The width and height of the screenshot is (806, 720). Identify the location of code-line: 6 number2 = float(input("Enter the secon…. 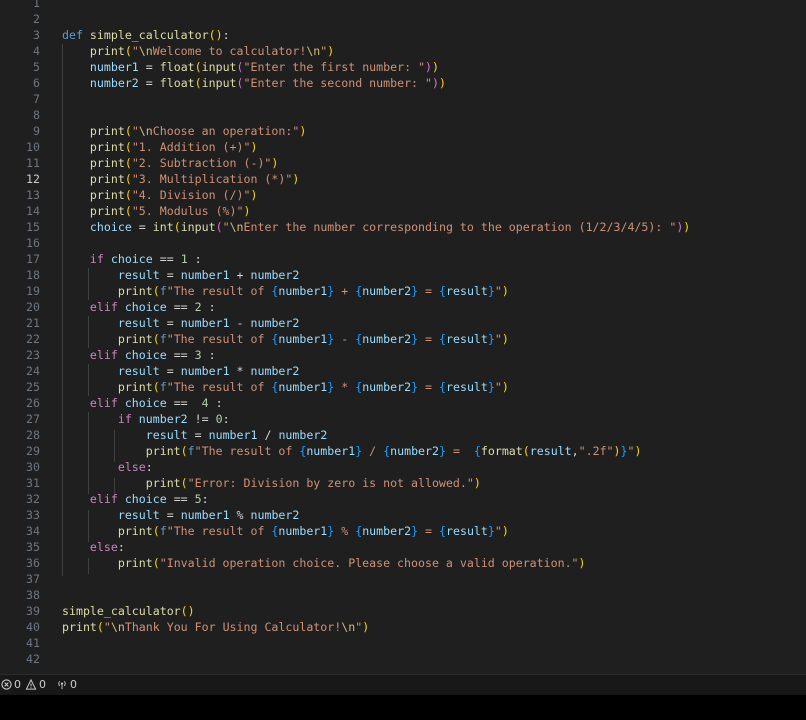
(403, 83).